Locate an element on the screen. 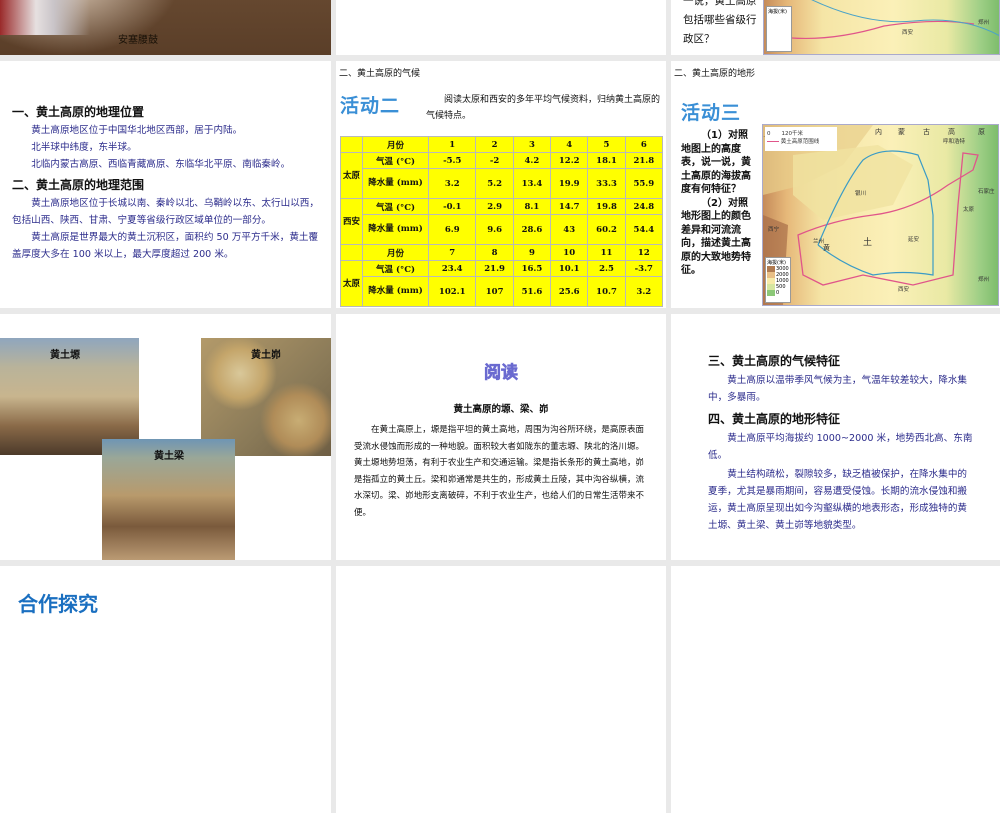 Image resolution: width=1000 pixels, height=813 pixels. cell: -5.5 is located at coordinates (452, 160).